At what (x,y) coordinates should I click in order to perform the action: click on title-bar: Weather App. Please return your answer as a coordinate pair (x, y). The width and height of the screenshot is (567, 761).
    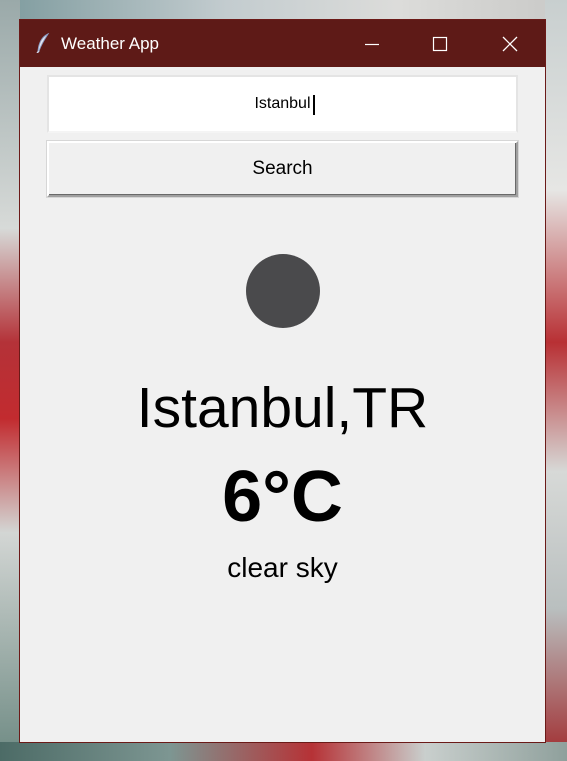
    Looking at the image, I should click on (282, 43).